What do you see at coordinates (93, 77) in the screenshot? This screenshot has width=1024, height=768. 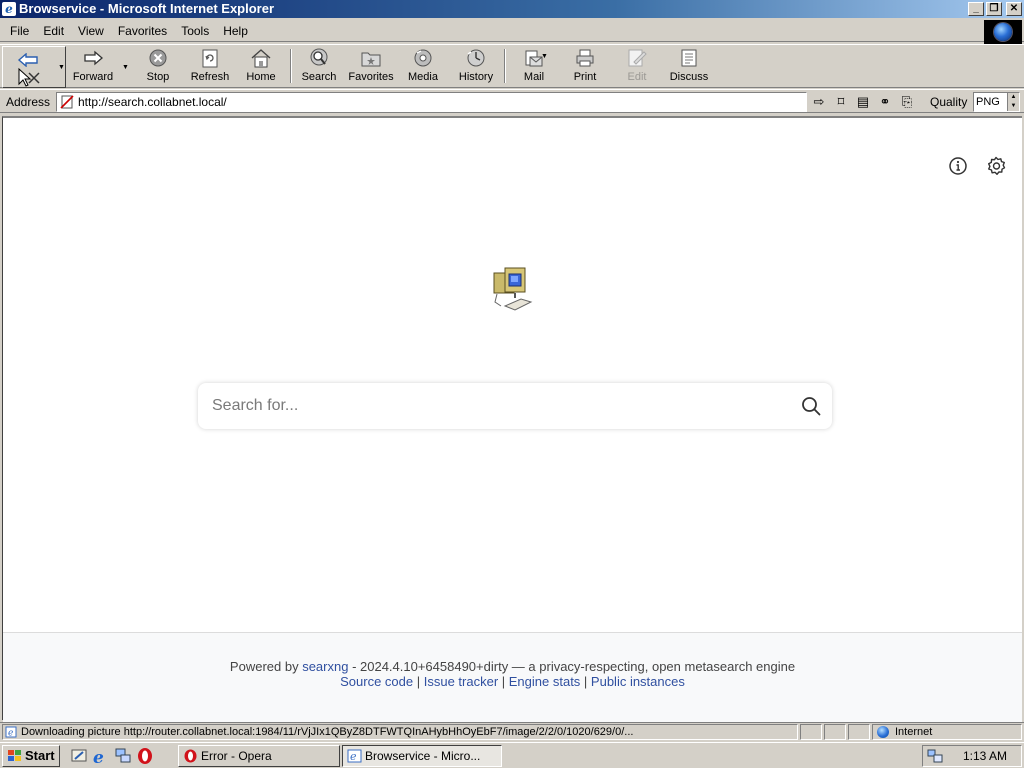 I see `forward-label: Forward` at bounding box center [93, 77].